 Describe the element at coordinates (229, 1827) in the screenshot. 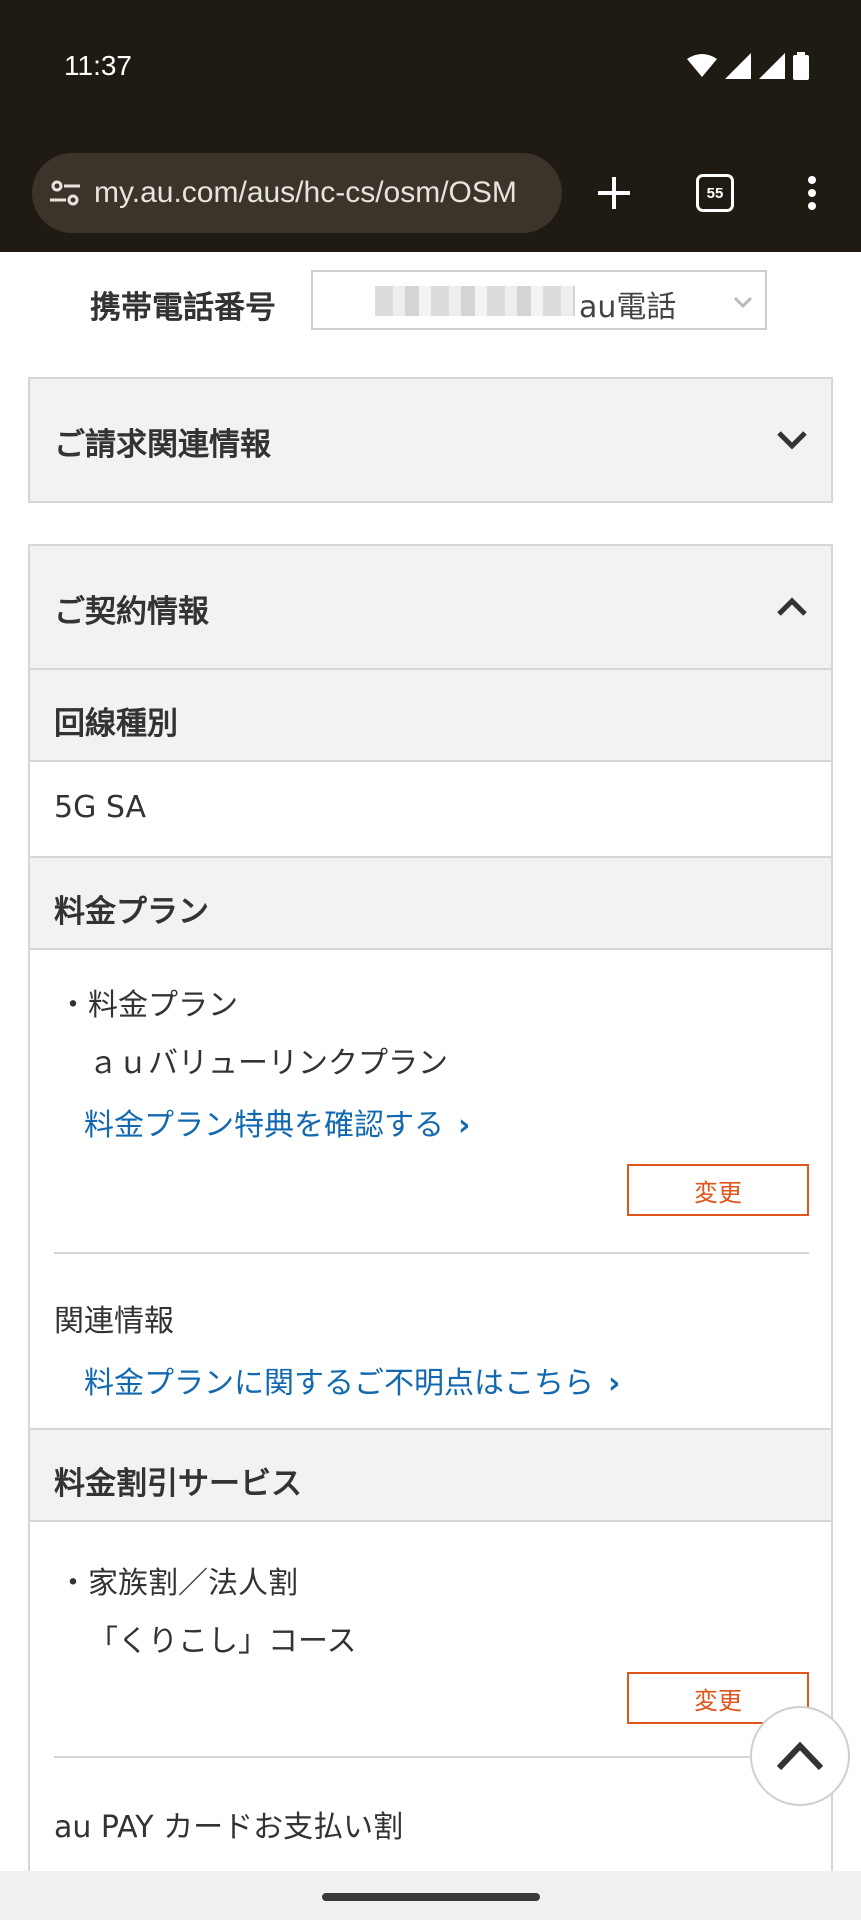

I see `au-pay-card-discount-label: au PAY カードお支払い割` at that location.